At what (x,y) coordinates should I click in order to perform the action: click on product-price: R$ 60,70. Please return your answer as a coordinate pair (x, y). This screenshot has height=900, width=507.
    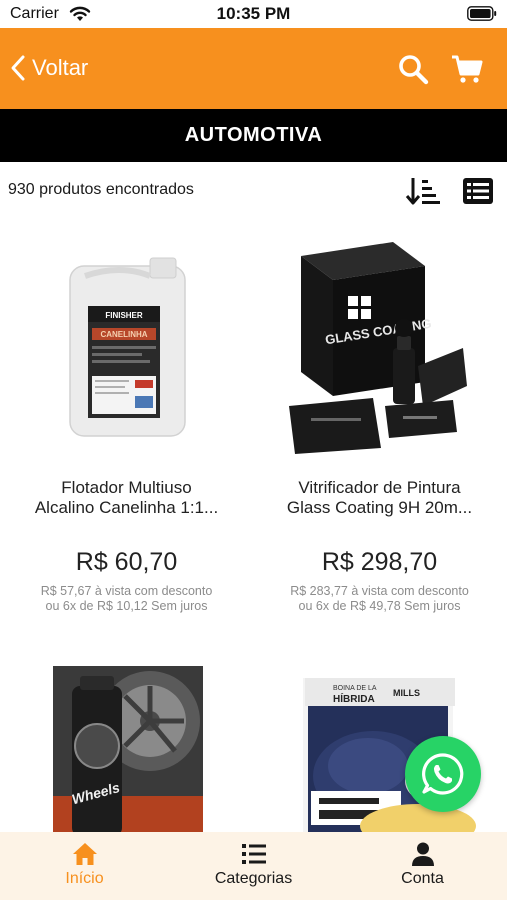
    Looking at the image, I should click on (126, 562).